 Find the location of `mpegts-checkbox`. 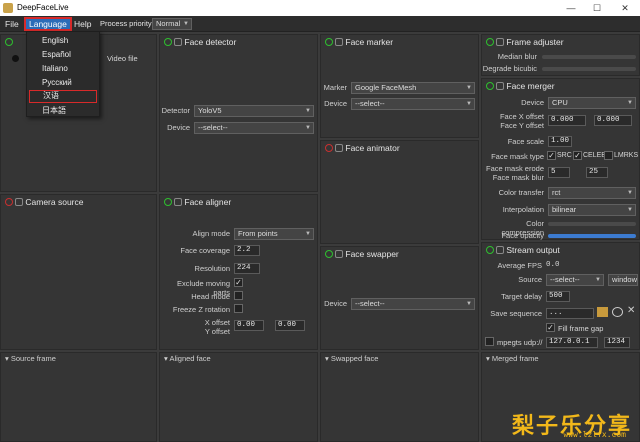

mpegts-checkbox is located at coordinates (489, 341).